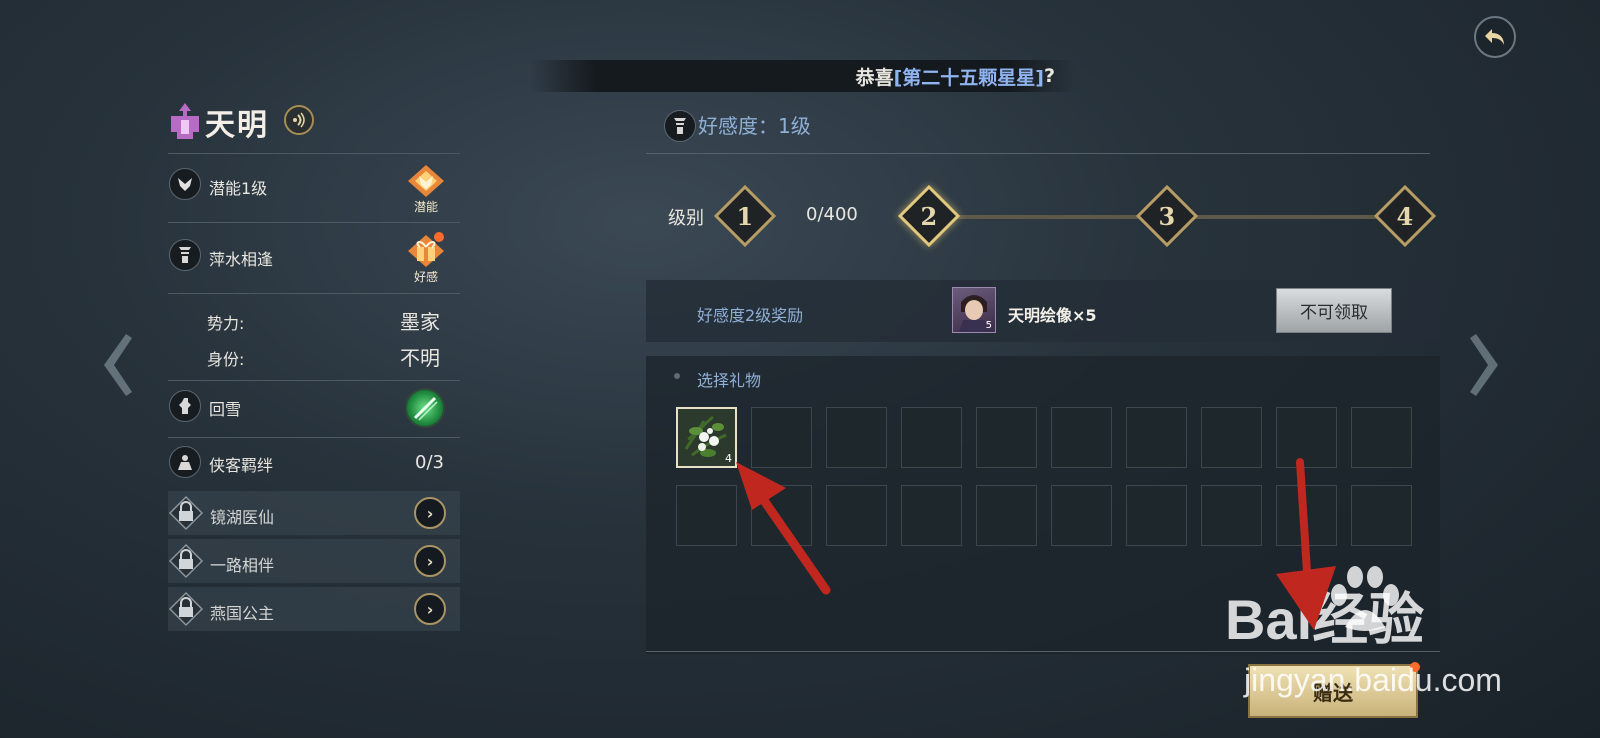 Image resolution: width=1600 pixels, height=738 pixels. I want to click on bond-item-locked: 镜湖医仙 ›, so click(314, 513).